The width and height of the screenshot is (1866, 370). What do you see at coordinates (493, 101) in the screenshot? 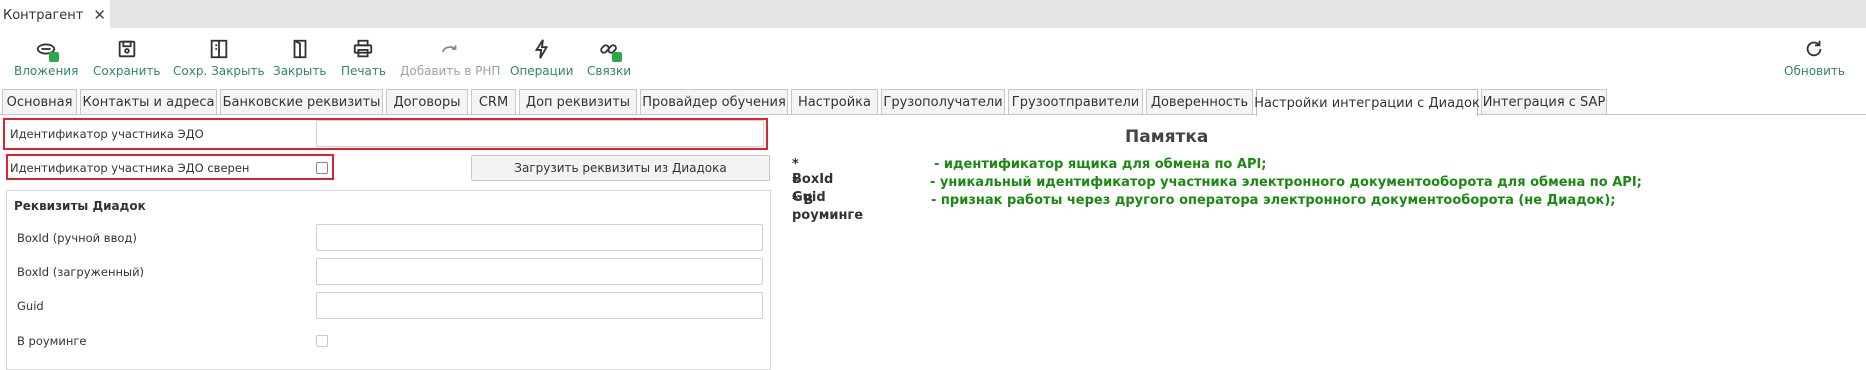
I see `tab-crm: CRM` at bounding box center [493, 101].